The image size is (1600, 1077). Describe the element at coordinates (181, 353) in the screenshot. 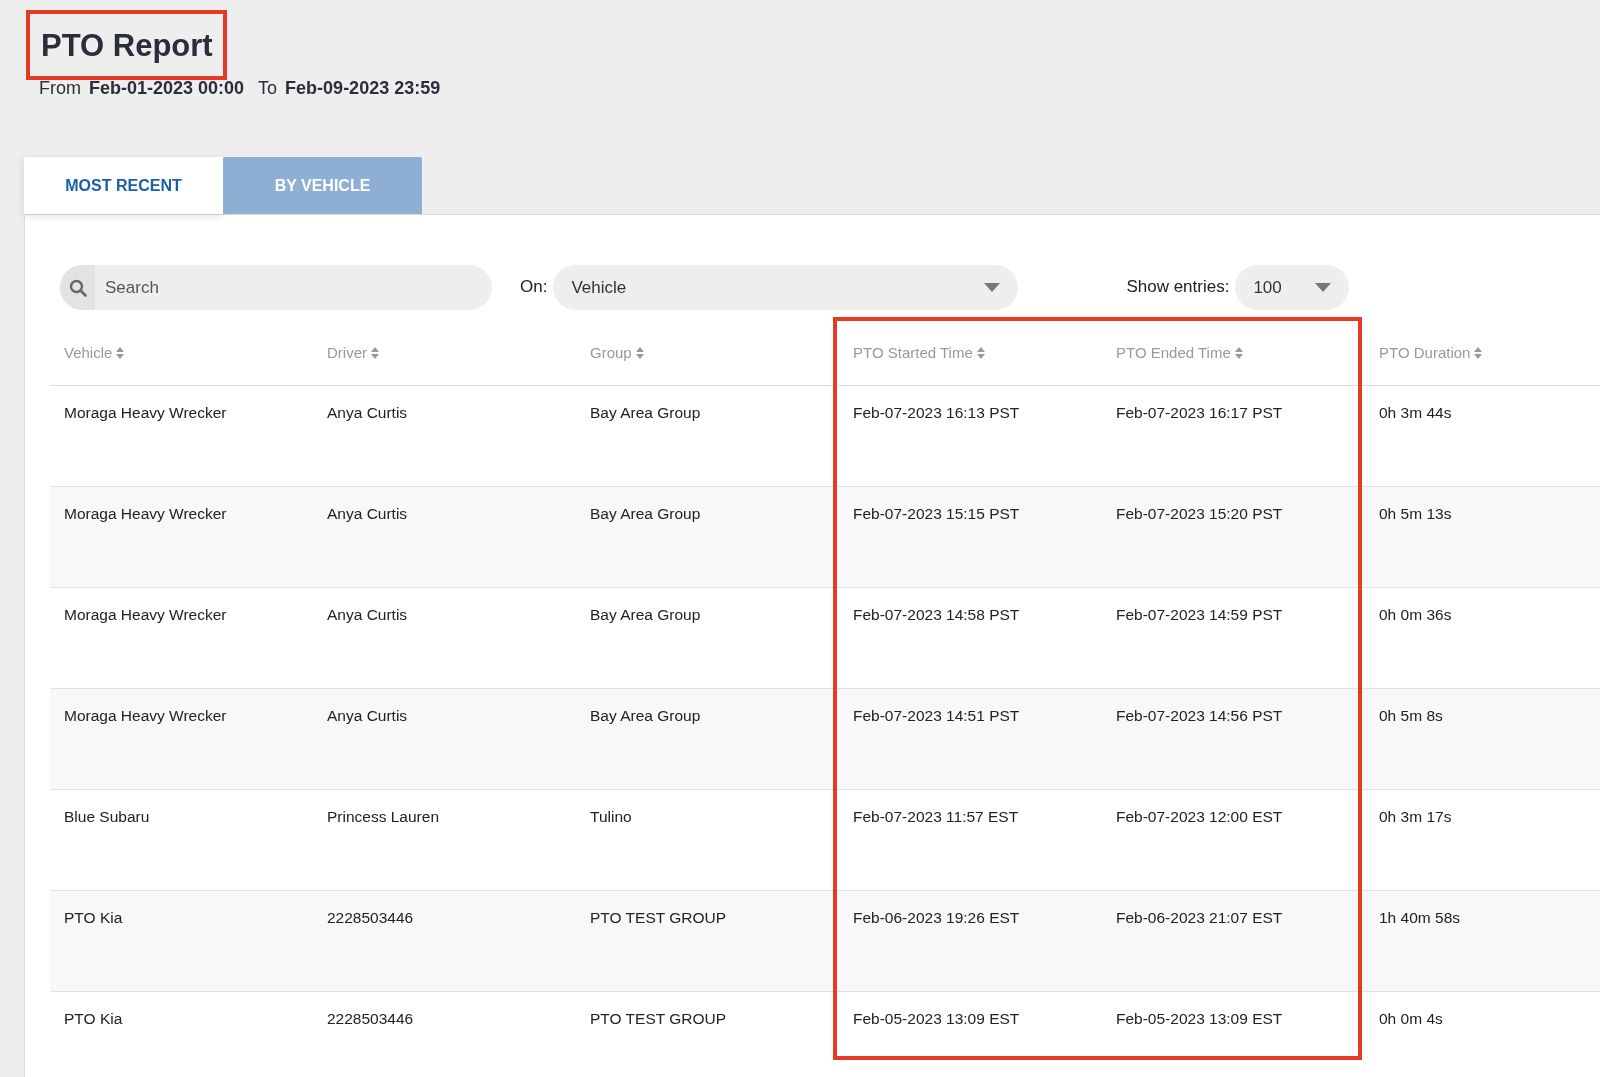

I see `column-header: Vehicle` at that location.